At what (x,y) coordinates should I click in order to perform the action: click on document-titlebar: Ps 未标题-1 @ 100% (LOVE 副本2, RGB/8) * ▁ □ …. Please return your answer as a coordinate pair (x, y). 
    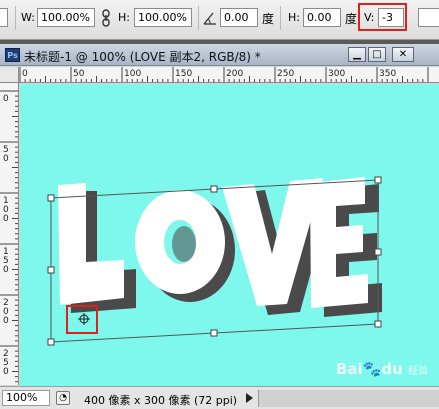
    Looking at the image, I should click on (219, 55).